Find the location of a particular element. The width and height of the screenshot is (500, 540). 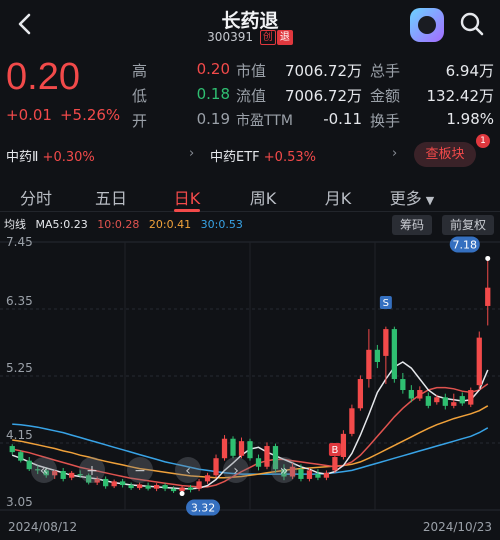

y-tick-label: 6.35 is located at coordinates (19, 301).